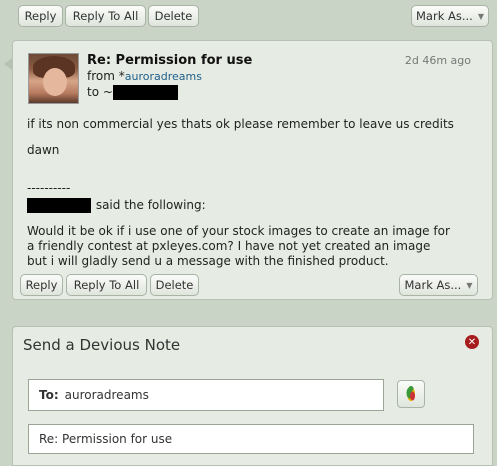 This screenshot has height=466, width=497. I want to click on reply-button-bottom: Reply, so click(41, 285).